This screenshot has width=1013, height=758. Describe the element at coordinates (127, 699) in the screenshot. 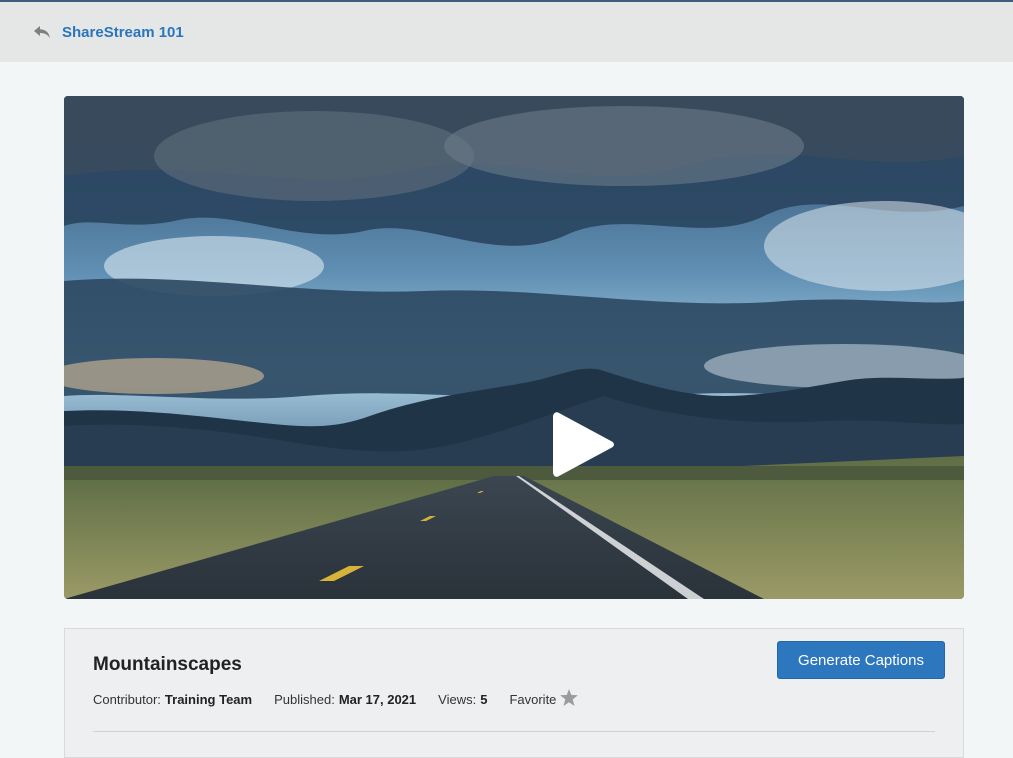

I see `contributor-label: Contributor:` at that location.